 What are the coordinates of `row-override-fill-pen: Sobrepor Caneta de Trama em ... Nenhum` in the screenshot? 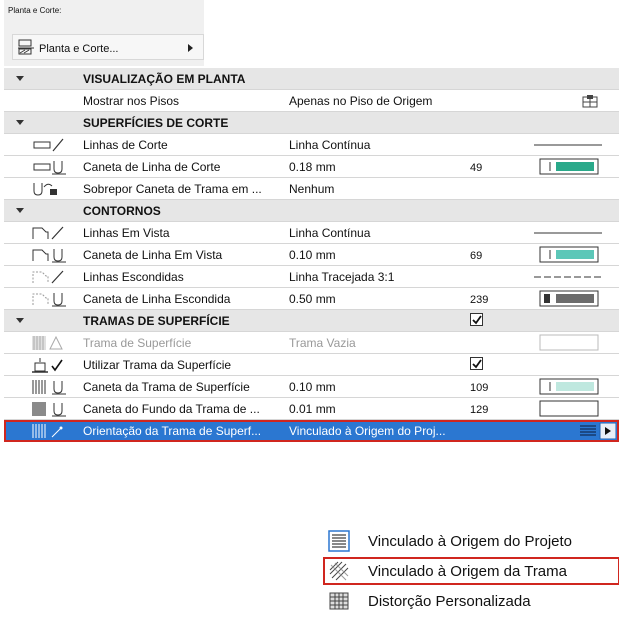 It's located at (311, 189).